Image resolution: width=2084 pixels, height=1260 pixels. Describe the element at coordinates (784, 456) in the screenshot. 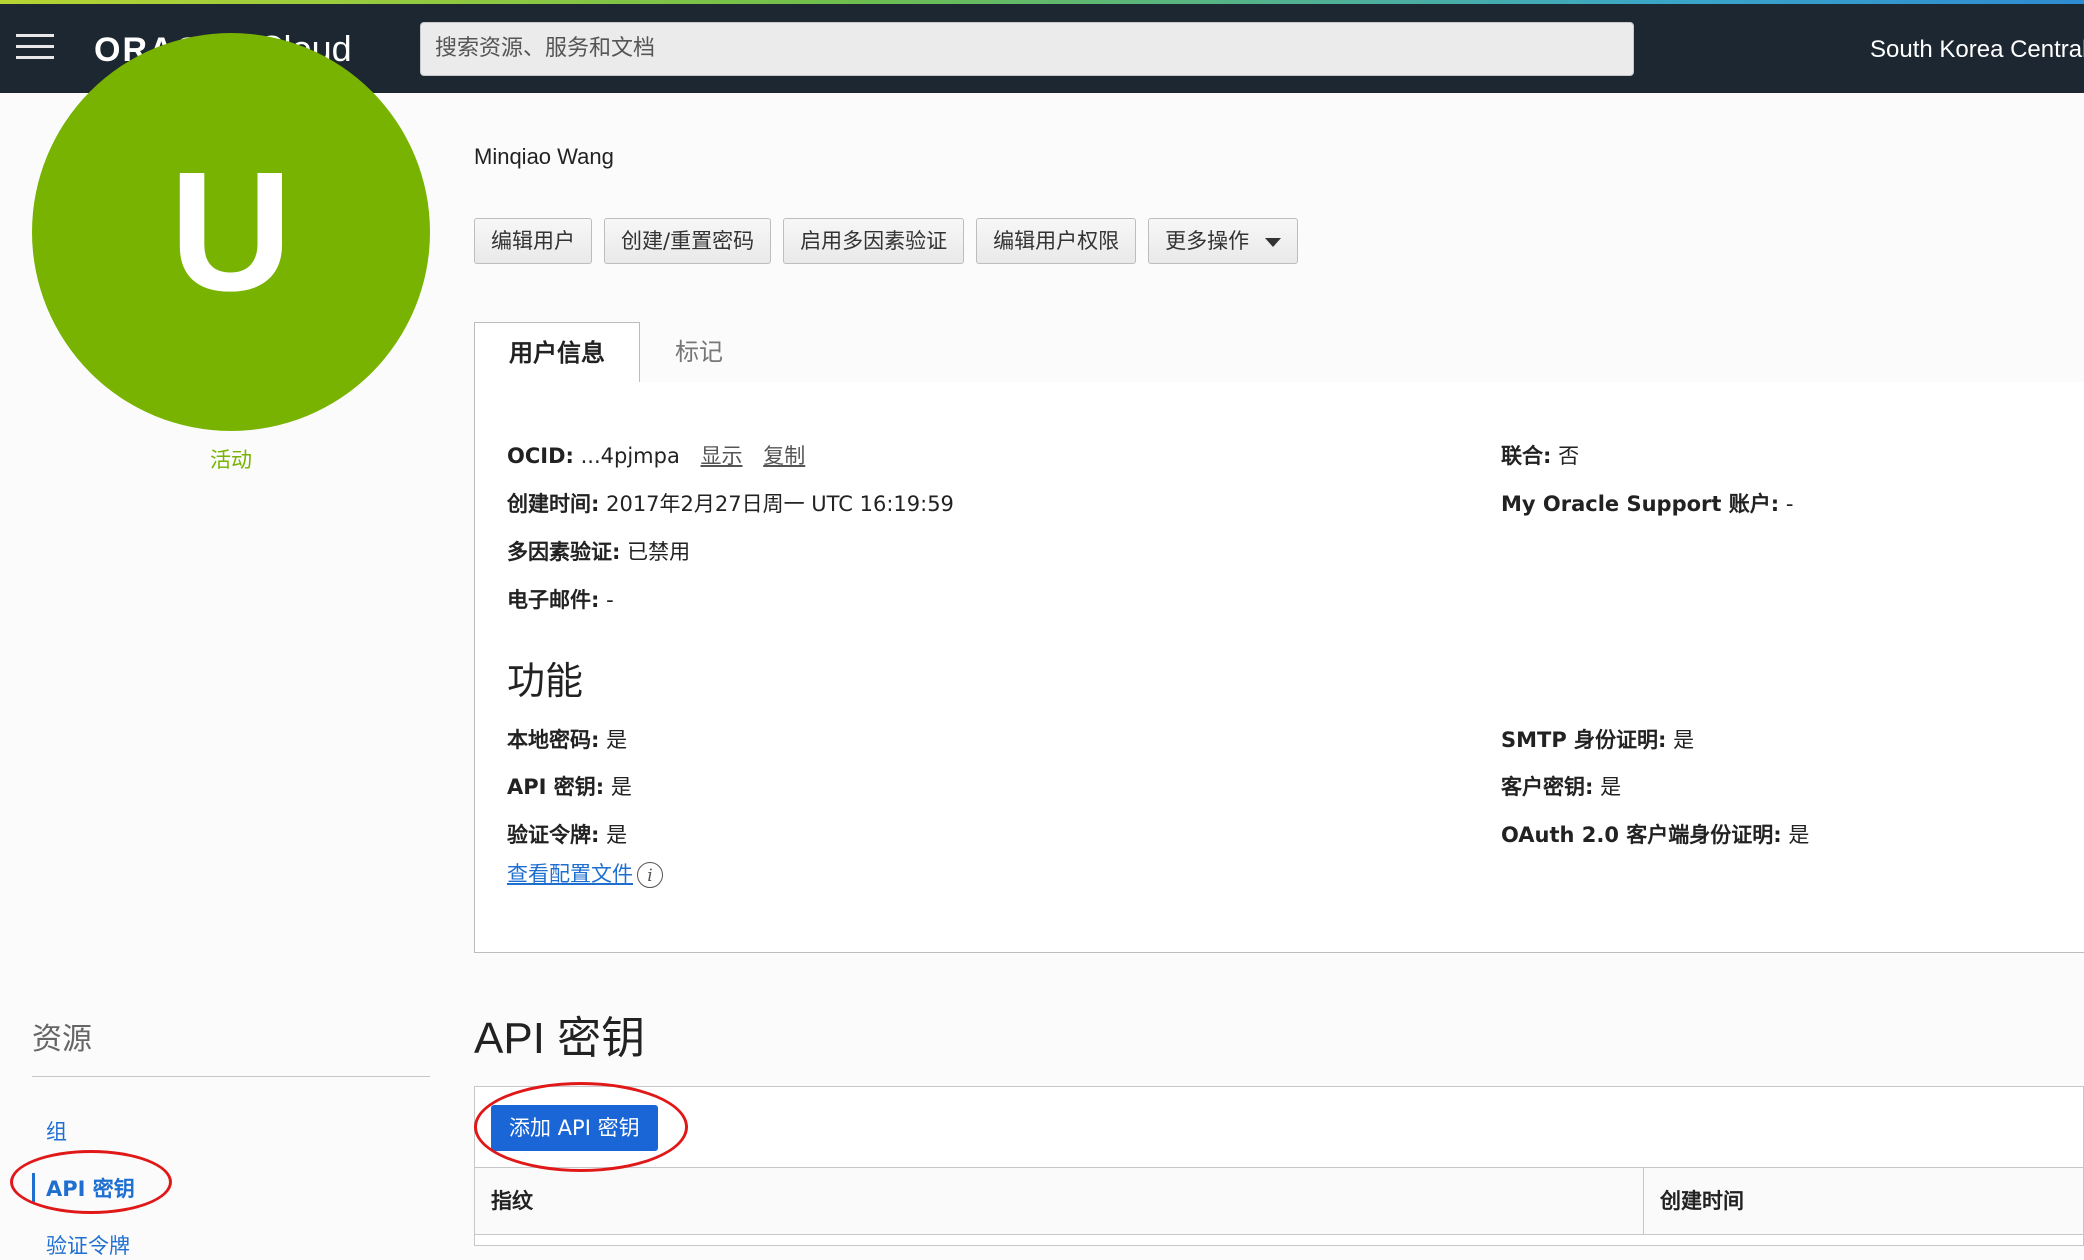

I see `copy-ocid-link: 复制` at that location.